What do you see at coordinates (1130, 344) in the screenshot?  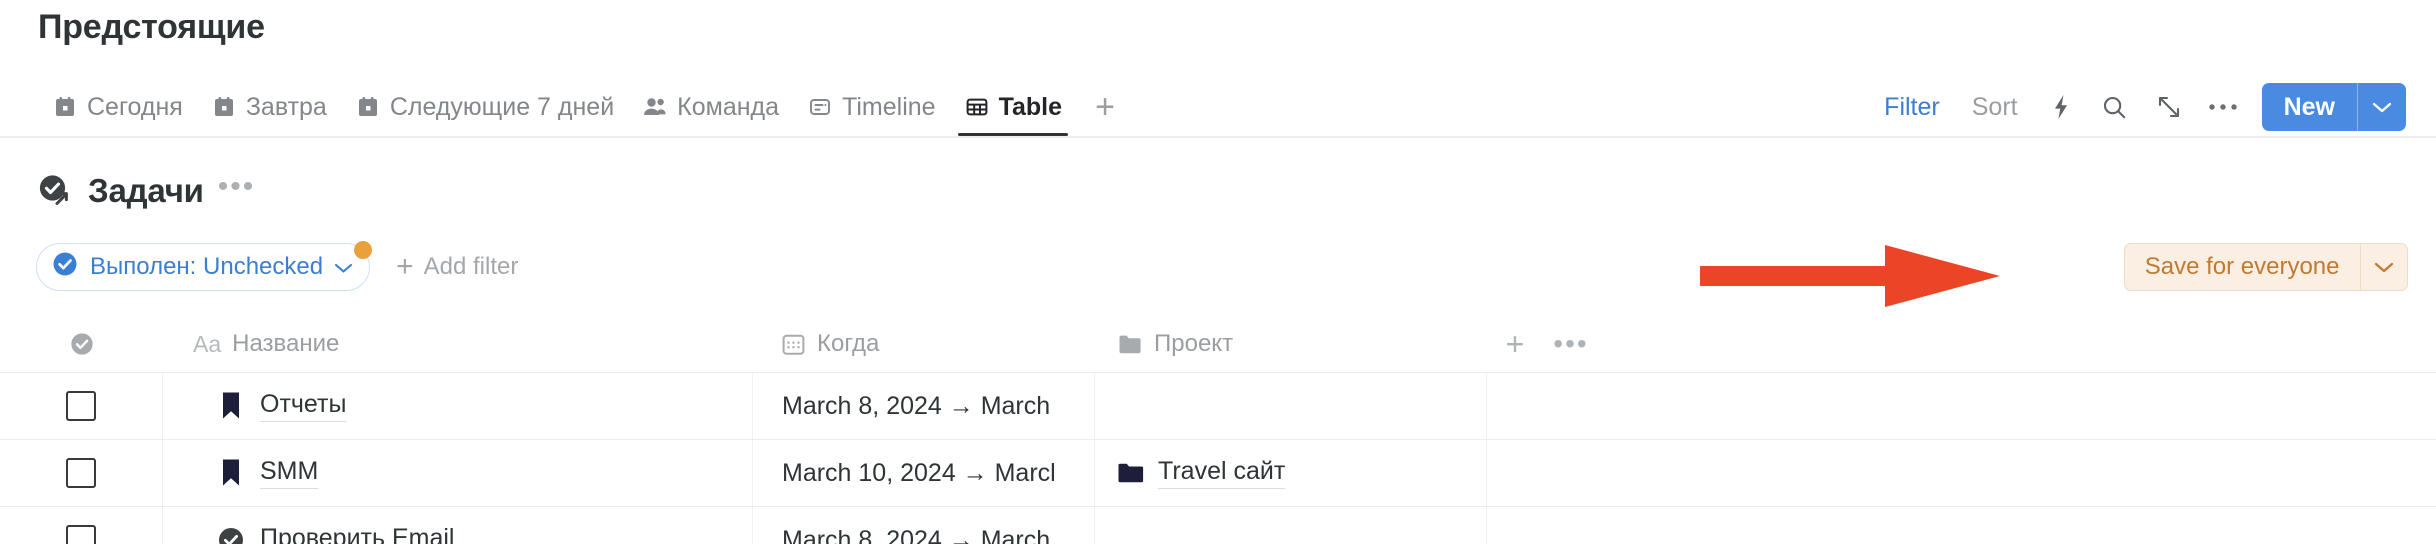 I see `folder-icon` at bounding box center [1130, 344].